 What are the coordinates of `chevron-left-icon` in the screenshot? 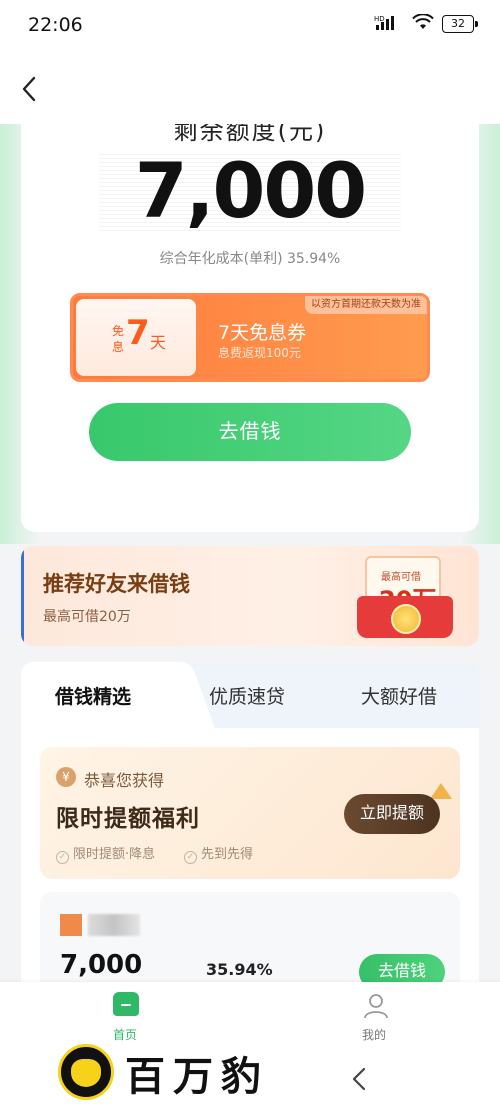 It's located at (29, 89).